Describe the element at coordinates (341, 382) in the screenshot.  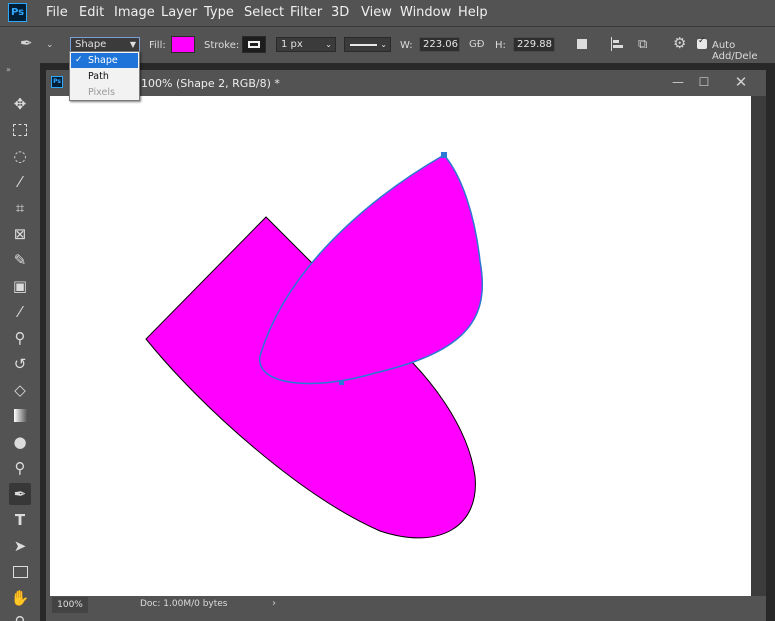
I see `anchor-point-bottom` at that location.